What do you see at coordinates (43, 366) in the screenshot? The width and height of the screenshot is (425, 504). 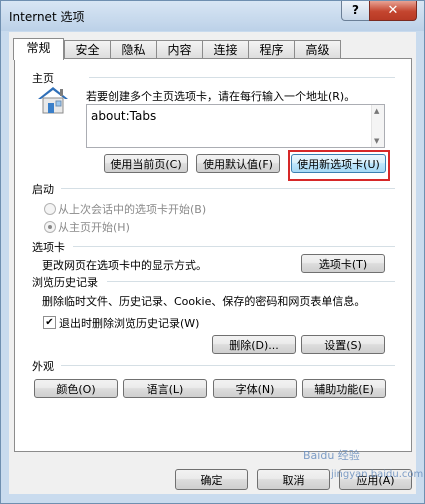 I see `appearance-section-label: 外观` at bounding box center [43, 366].